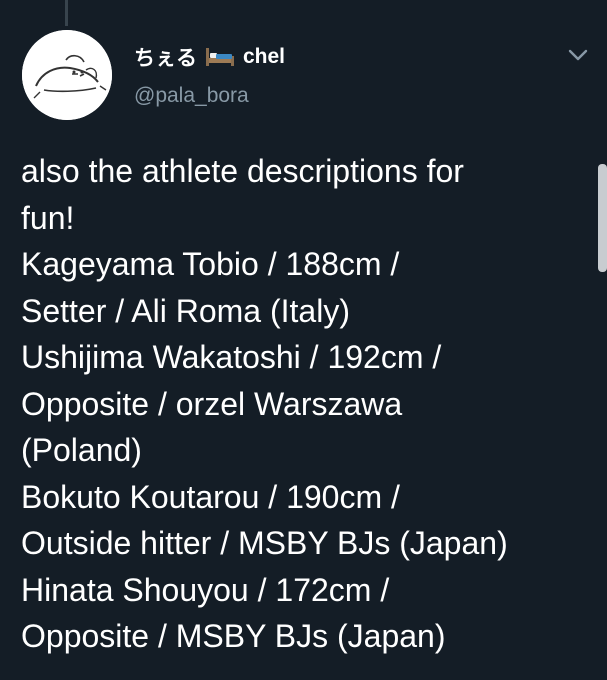 The width and height of the screenshot is (607, 680). Describe the element at coordinates (602, 218) in the screenshot. I see `scrollbar-thumb` at that location.